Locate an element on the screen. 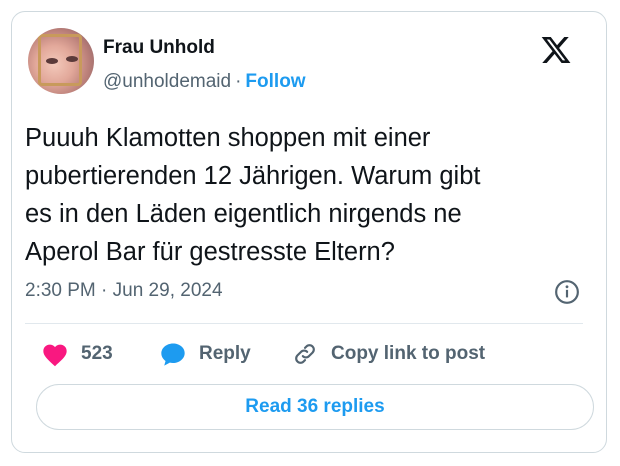  author-name: Frau Unhold is located at coordinates (159, 48).